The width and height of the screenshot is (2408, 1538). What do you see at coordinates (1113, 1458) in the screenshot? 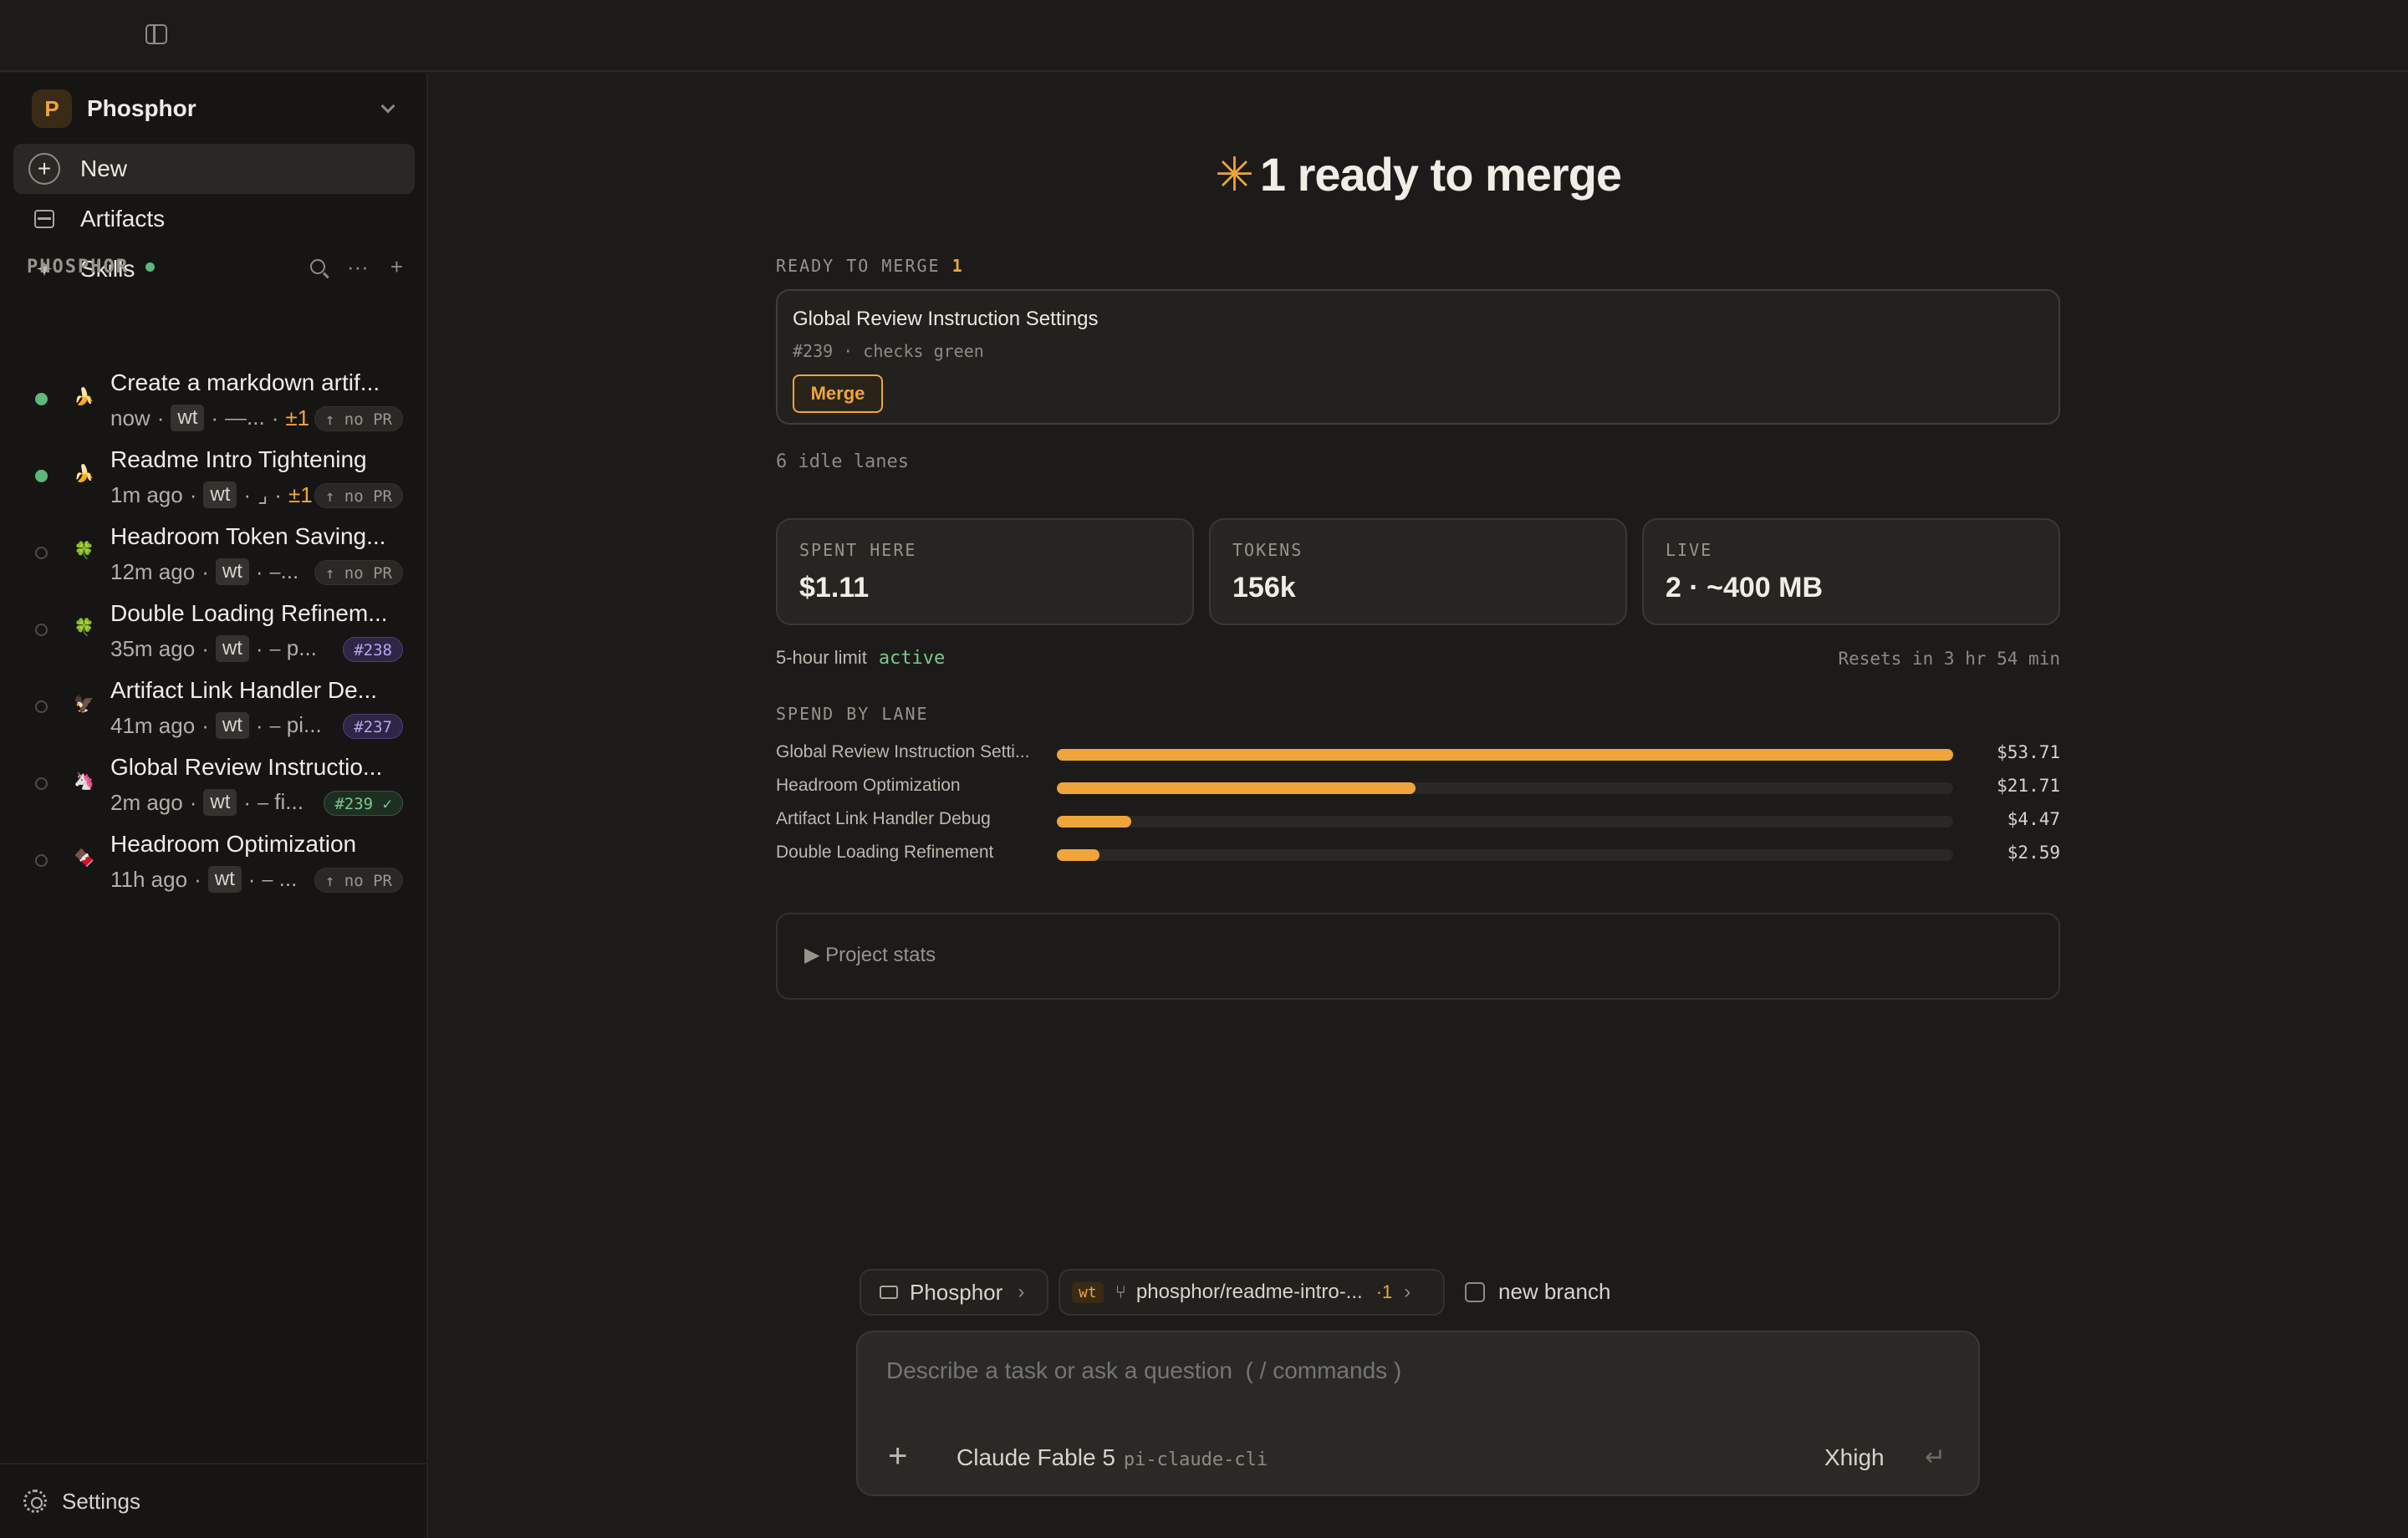
I see `model-selector: Claude Fable 5 pi-claude-cli` at bounding box center [1113, 1458].